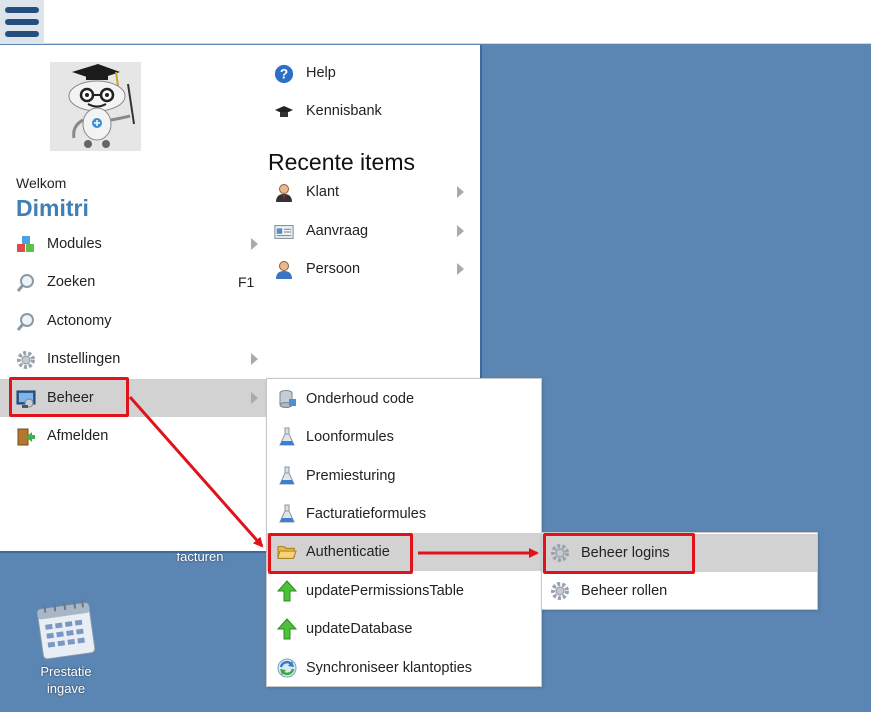  What do you see at coordinates (404, 476) in the screenshot?
I see `submenu-item-premiesturing: Premiesturing` at bounding box center [404, 476].